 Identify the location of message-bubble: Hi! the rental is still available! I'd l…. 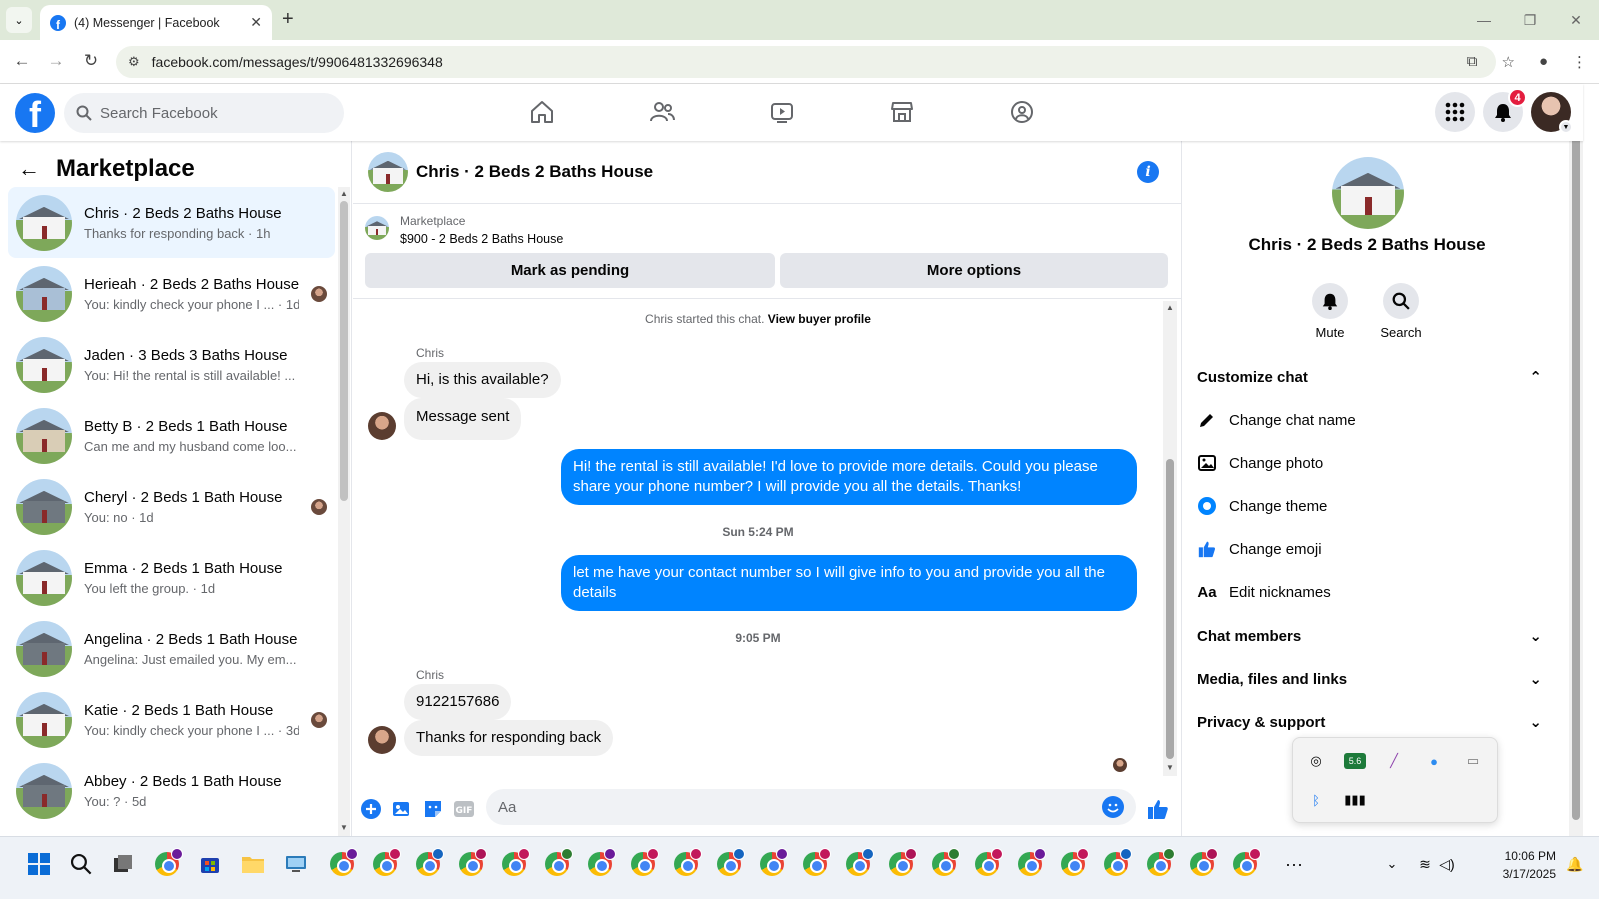
(849, 477).